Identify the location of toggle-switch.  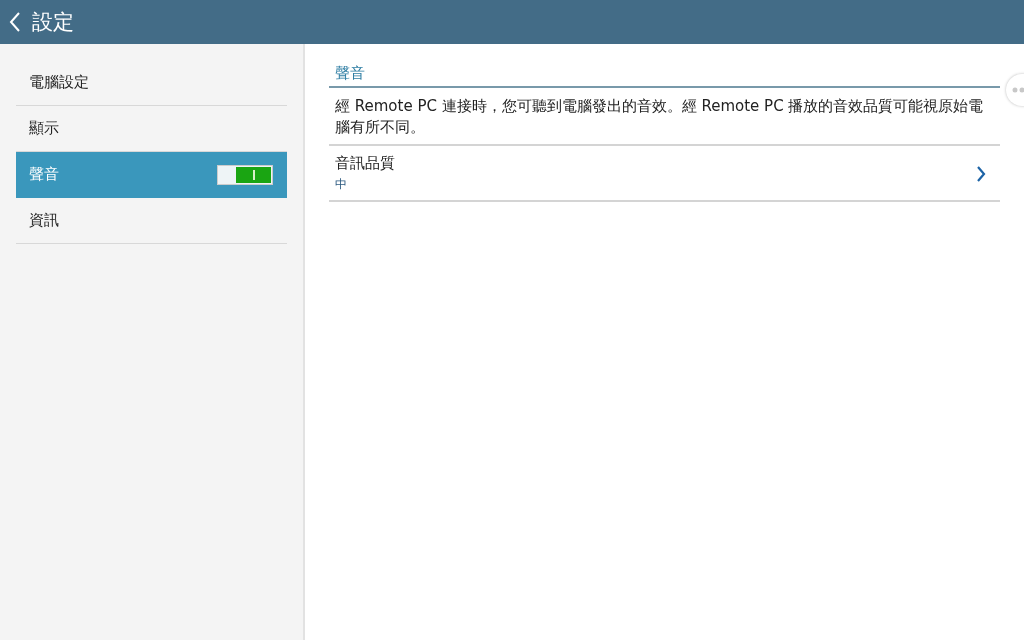
(245, 174).